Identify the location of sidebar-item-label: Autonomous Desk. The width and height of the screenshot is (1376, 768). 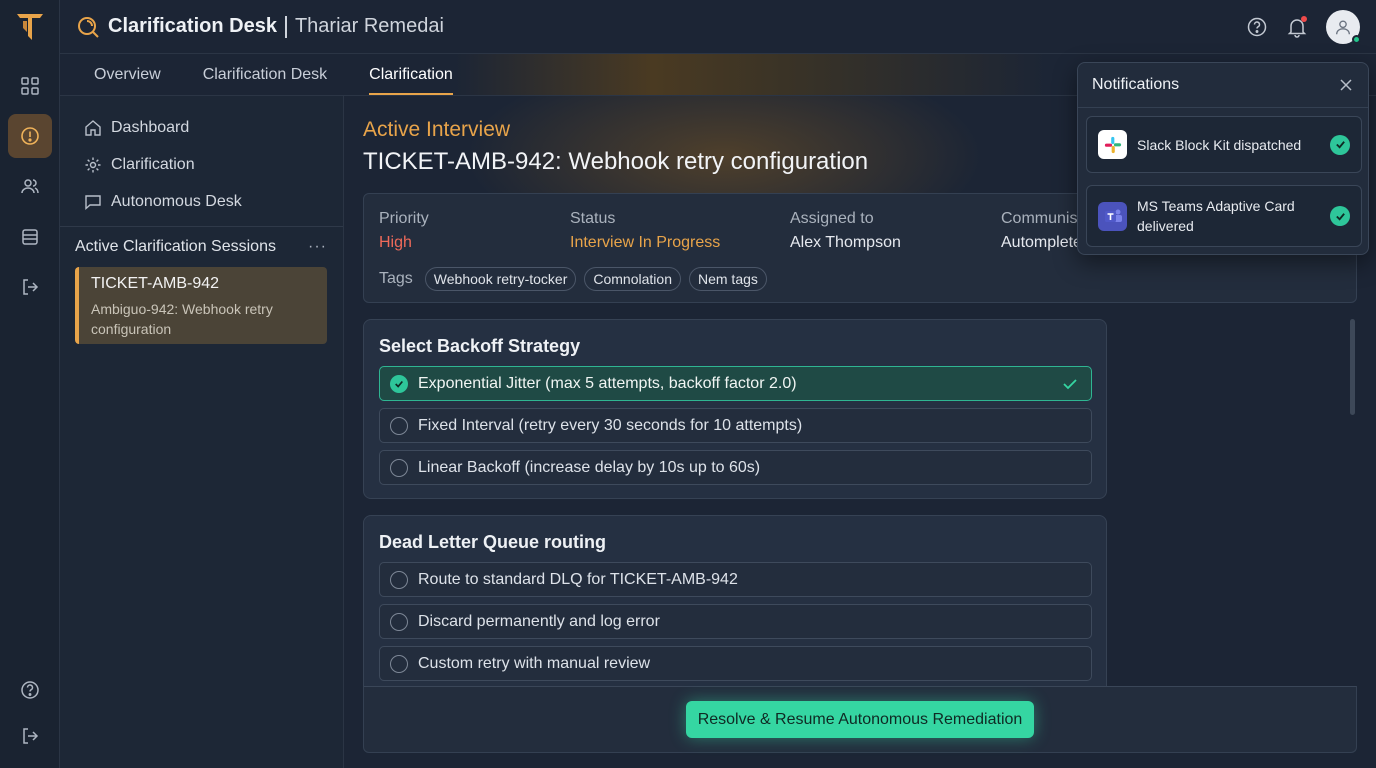
(176, 201).